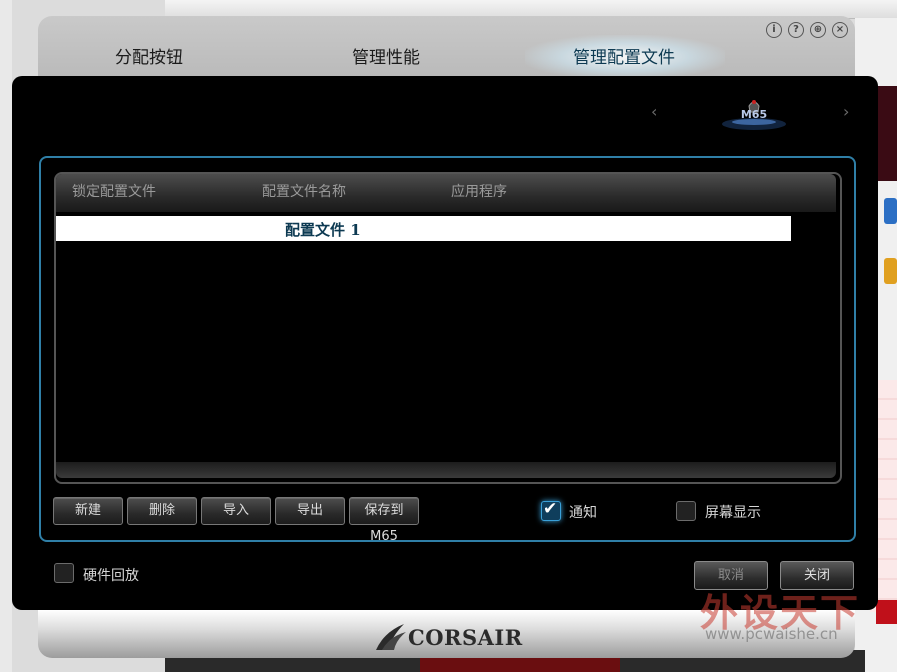  Describe the element at coordinates (391, 637) in the screenshot. I see `corsair-sails-icon` at that location.